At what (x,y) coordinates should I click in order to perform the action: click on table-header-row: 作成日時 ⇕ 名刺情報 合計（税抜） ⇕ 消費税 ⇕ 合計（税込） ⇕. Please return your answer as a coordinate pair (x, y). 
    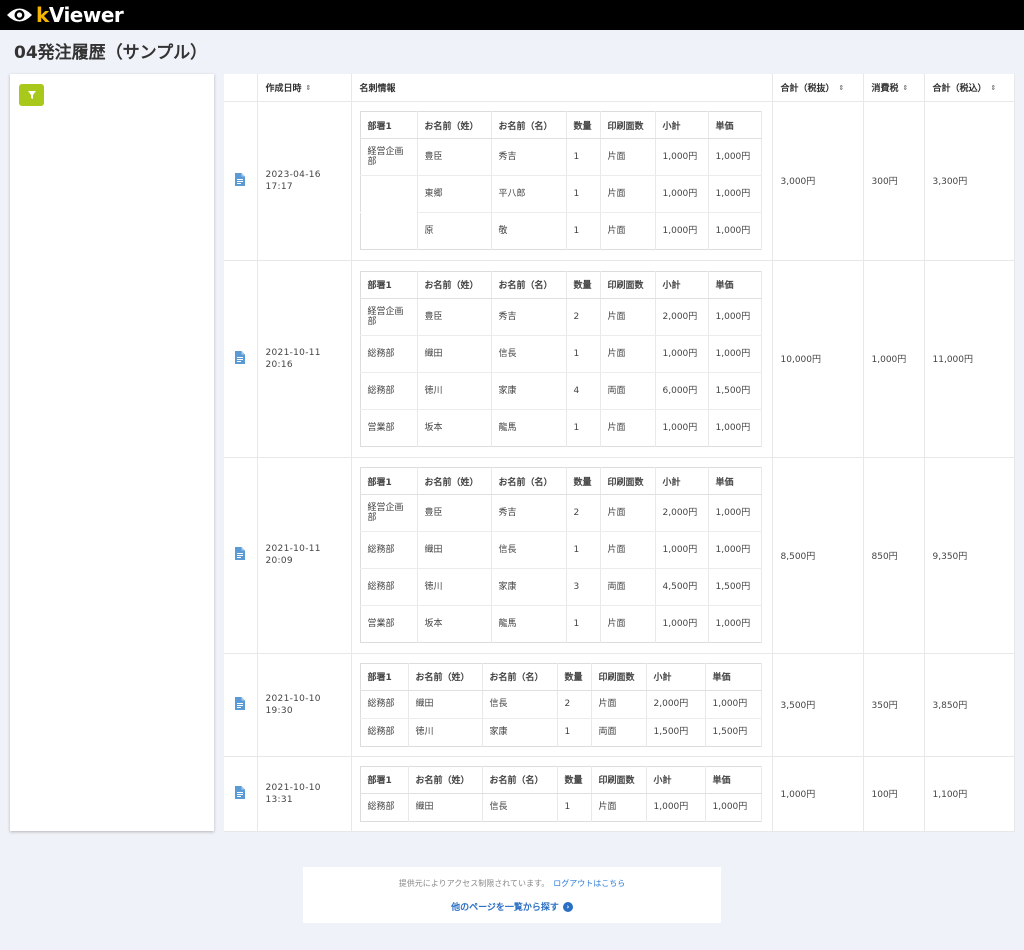
    Looking at the image, I should click on (619, 88).